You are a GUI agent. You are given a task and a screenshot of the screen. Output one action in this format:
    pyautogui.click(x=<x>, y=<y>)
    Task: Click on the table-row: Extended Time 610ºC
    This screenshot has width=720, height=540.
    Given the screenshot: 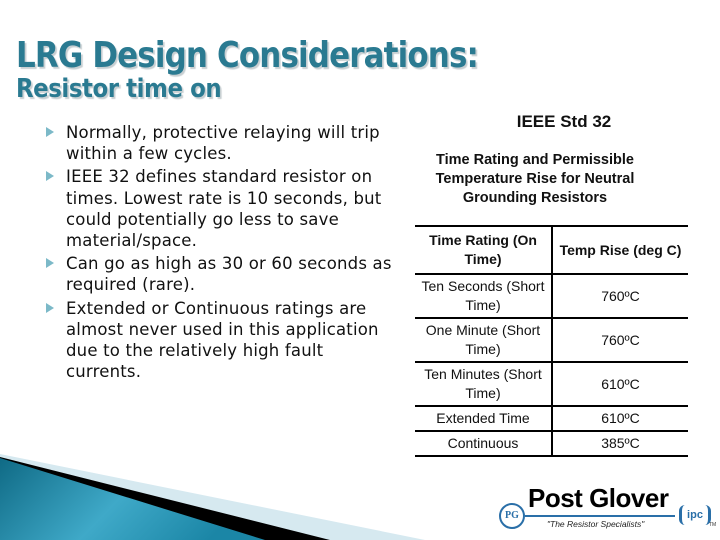 What is the action you would take?
    pyautogui.click(x=551, y=418)
    